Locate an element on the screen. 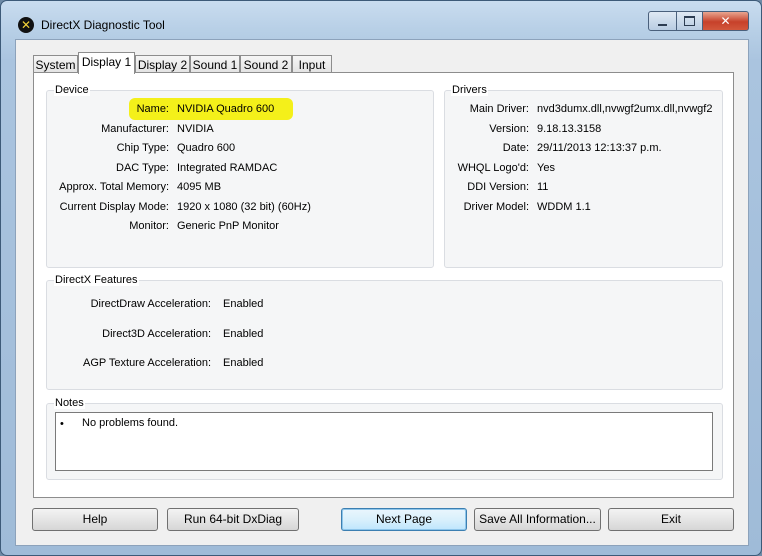 Image resolution: width=762 pixels, height=556 pixels. direct3d-label: Direct3D Acceleration: is located at coordinates (156, 334).